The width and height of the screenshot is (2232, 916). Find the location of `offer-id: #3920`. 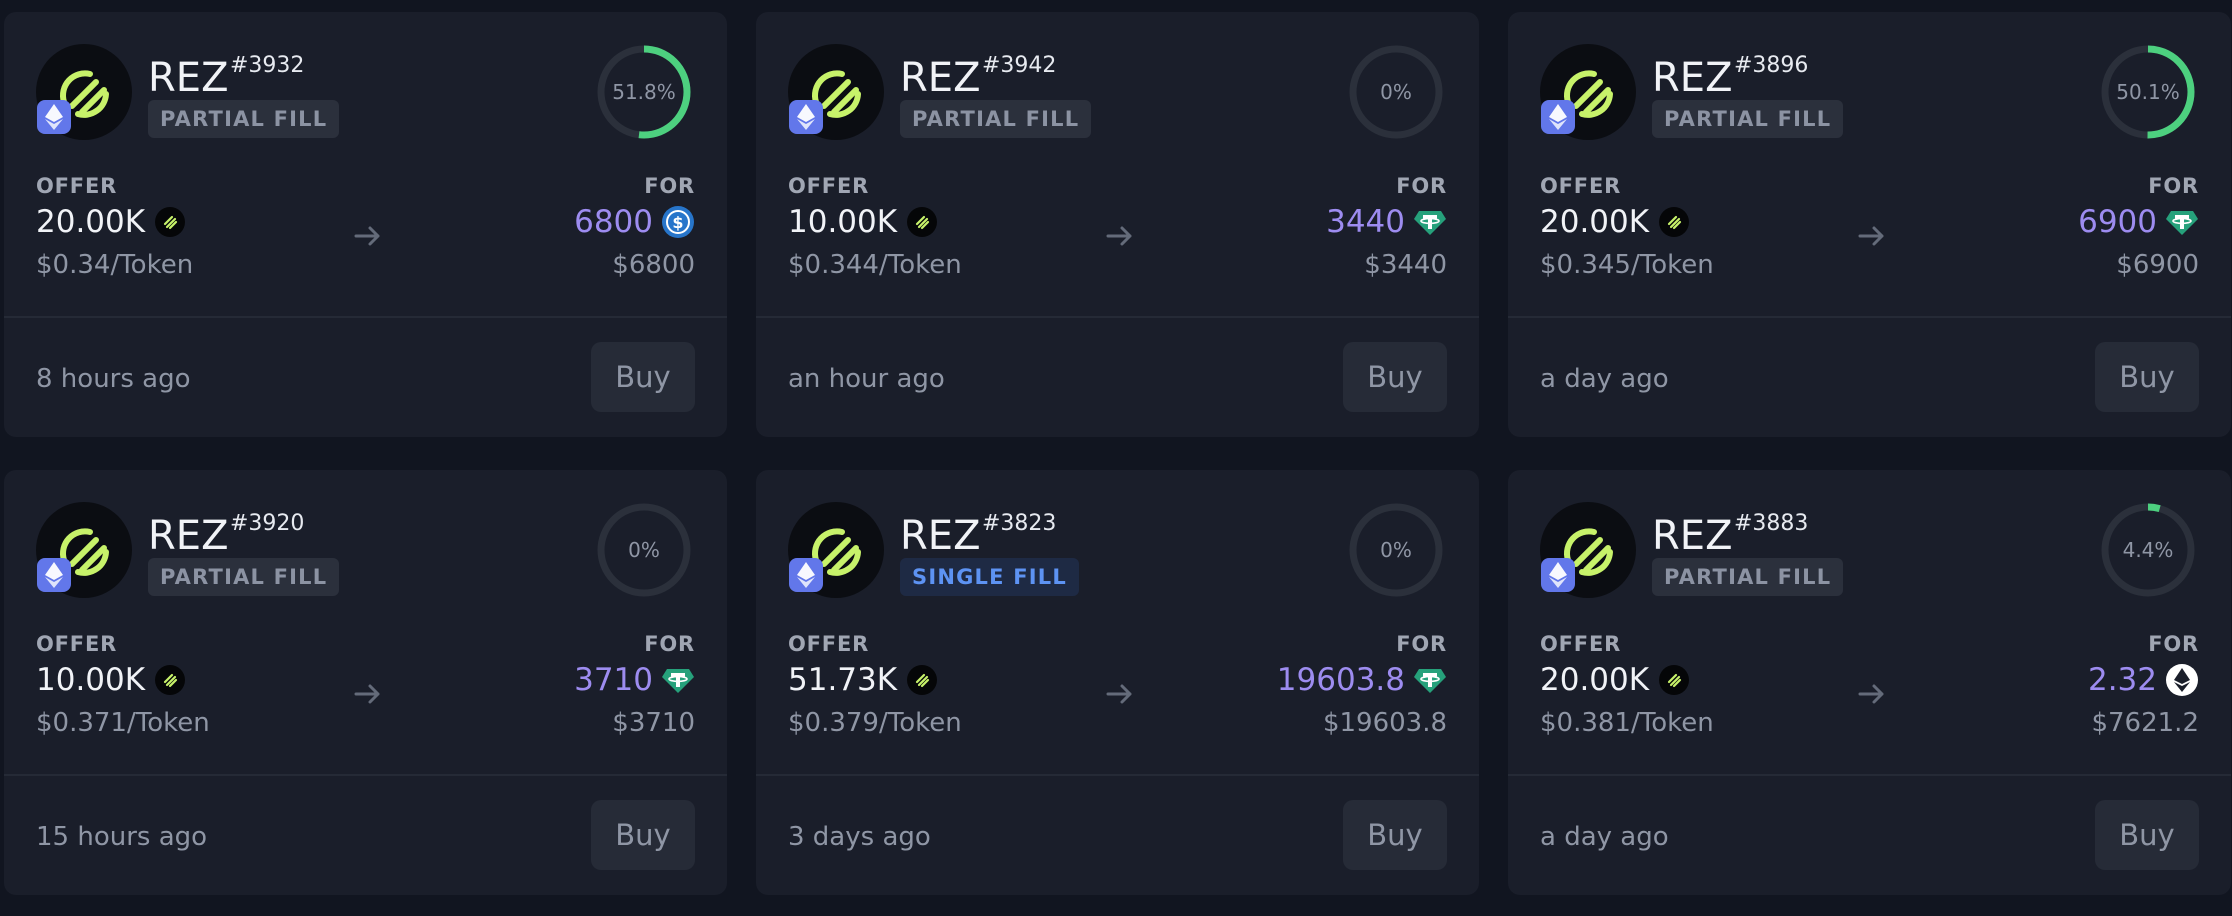

offer-id: #3920 is located at coordinates (267, 523).